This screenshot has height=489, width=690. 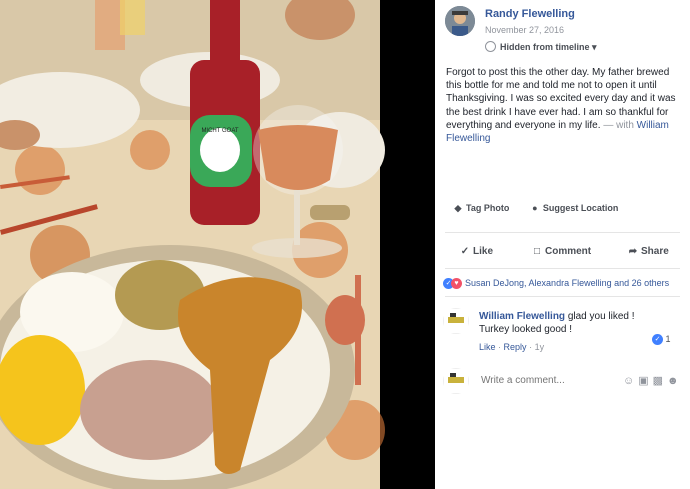 I want to click on commenter-name: William Flewelling, so click(x=522, y=316).